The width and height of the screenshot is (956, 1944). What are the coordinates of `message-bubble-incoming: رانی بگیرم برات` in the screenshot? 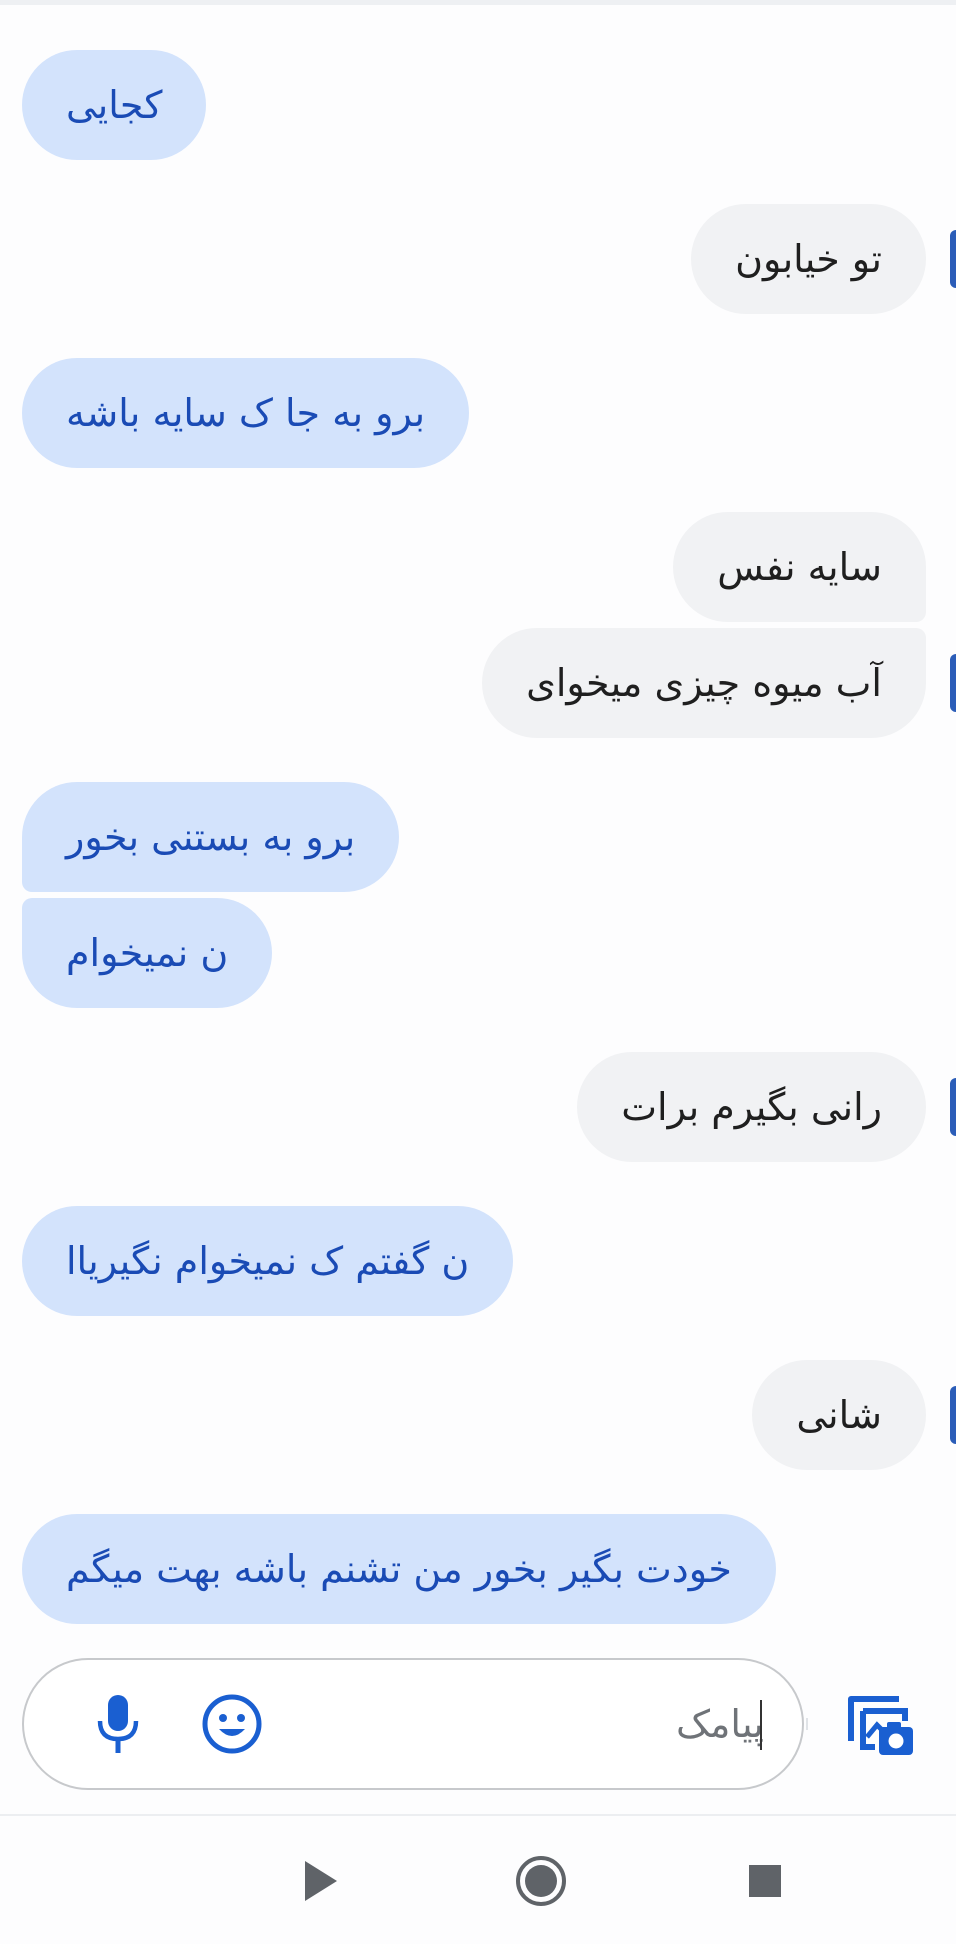 It's located at (751, 1107).